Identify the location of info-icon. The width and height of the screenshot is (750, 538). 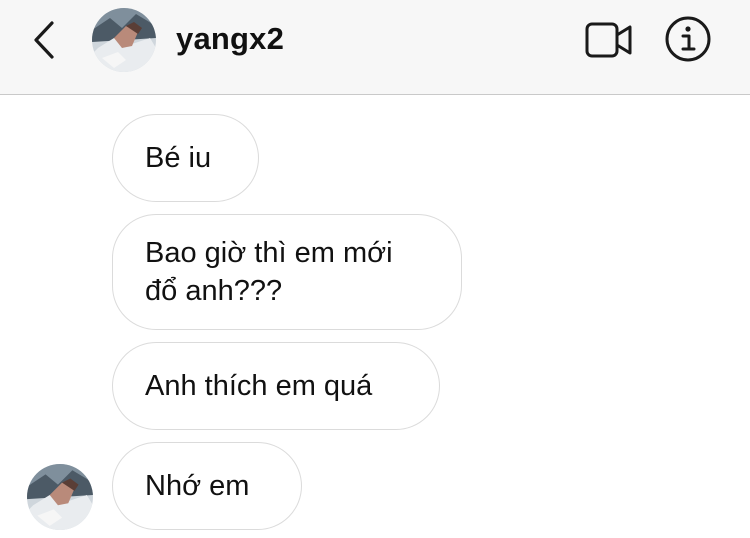
(688, 39).